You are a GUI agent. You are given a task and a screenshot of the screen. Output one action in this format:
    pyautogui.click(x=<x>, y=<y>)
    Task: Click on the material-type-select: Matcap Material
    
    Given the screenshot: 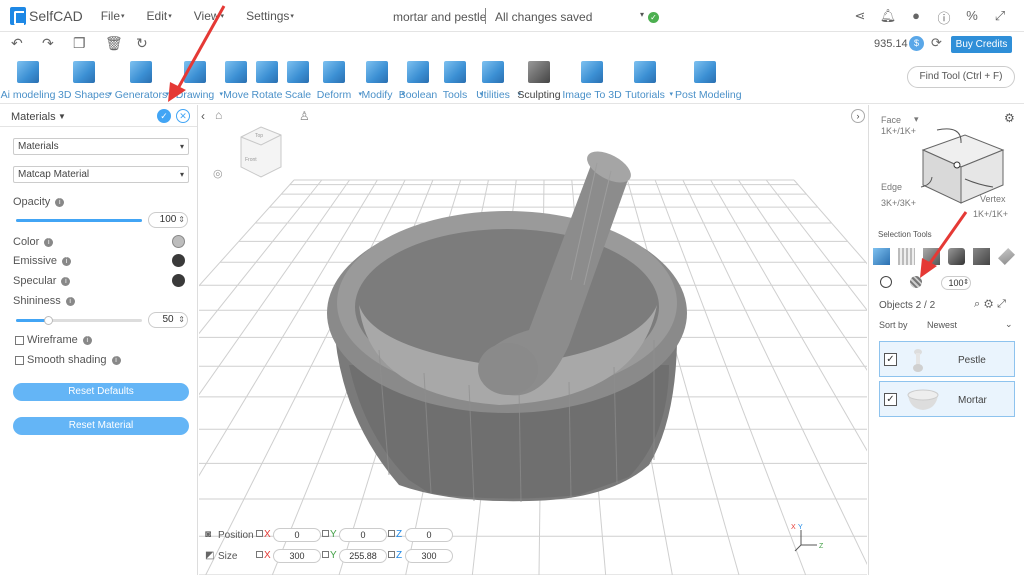 What is the action you would take?
    pyautogui.click(x=101, y=174)
    